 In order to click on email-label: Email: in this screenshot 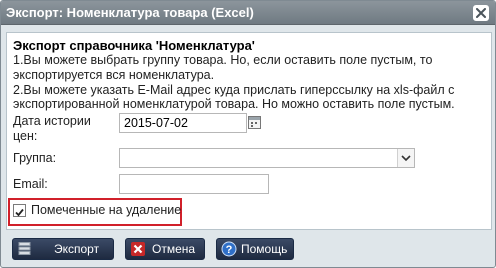, I will do `click(30, 184)`.